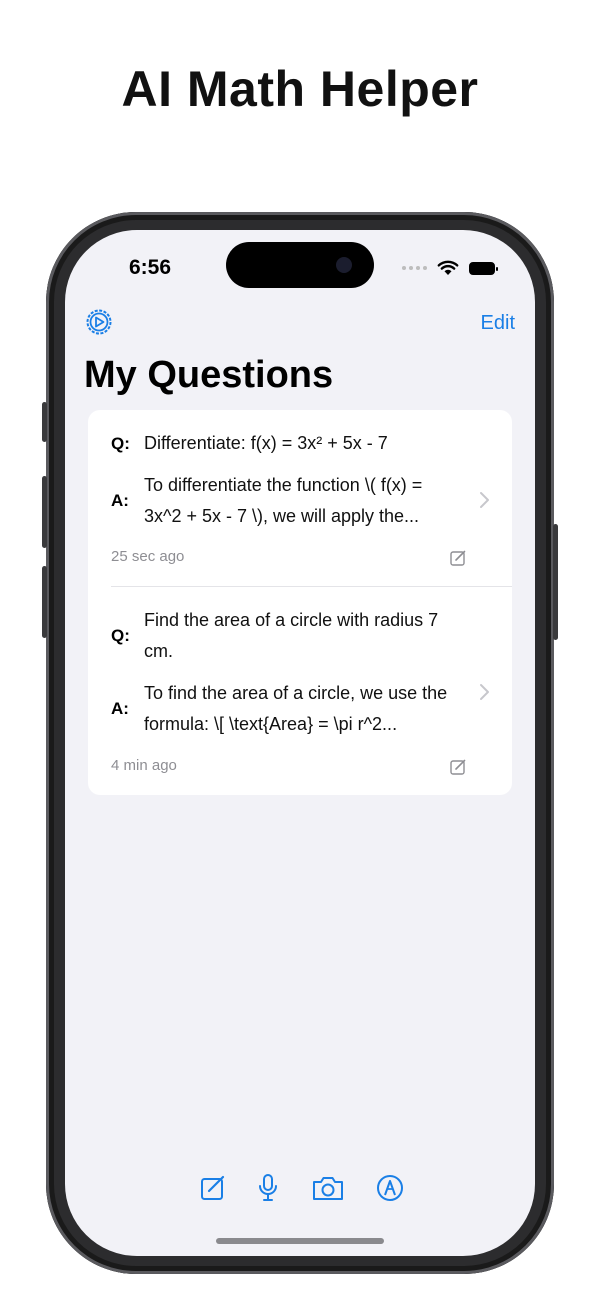  Describe the element at coordinates (300, 1193) in the screenshot. I see `bottom-toolbar` at that location.